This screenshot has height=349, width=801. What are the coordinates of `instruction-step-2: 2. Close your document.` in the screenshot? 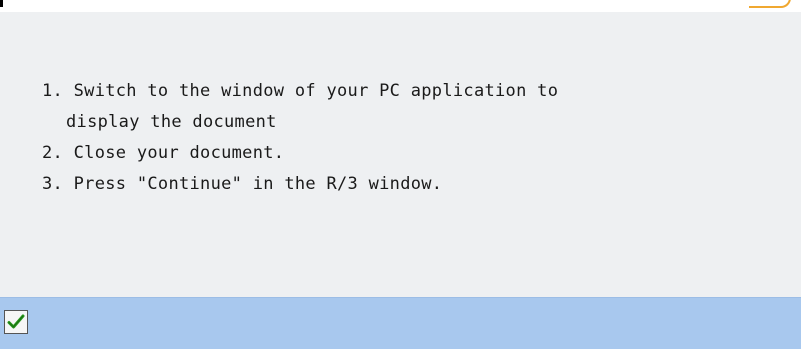 It's located at (300, 153).